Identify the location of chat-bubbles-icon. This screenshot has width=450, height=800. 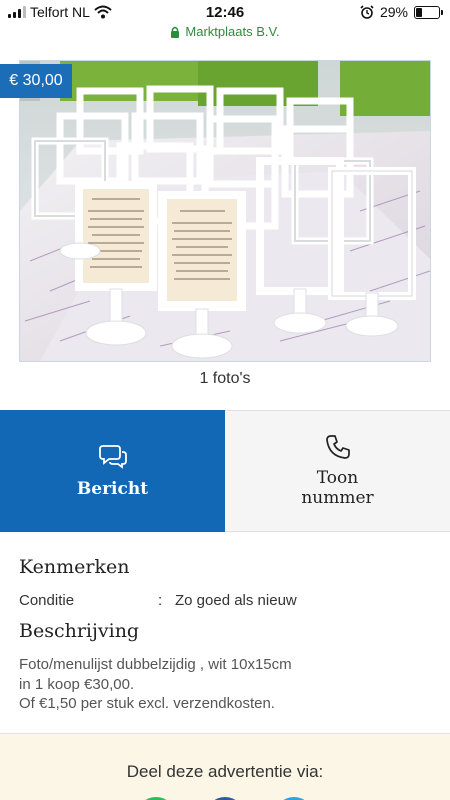
(112, 457).